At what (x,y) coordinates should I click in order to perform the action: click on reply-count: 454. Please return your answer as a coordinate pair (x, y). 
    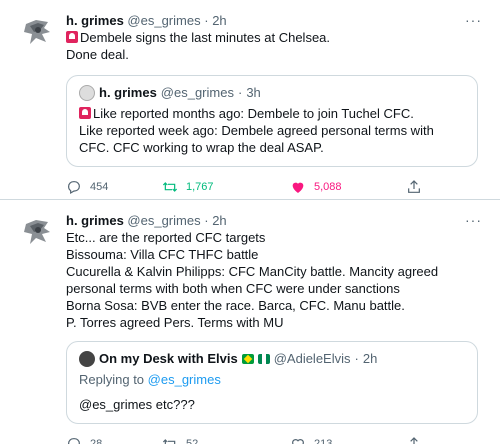
    Looking at the image, I should click on (99, 187).